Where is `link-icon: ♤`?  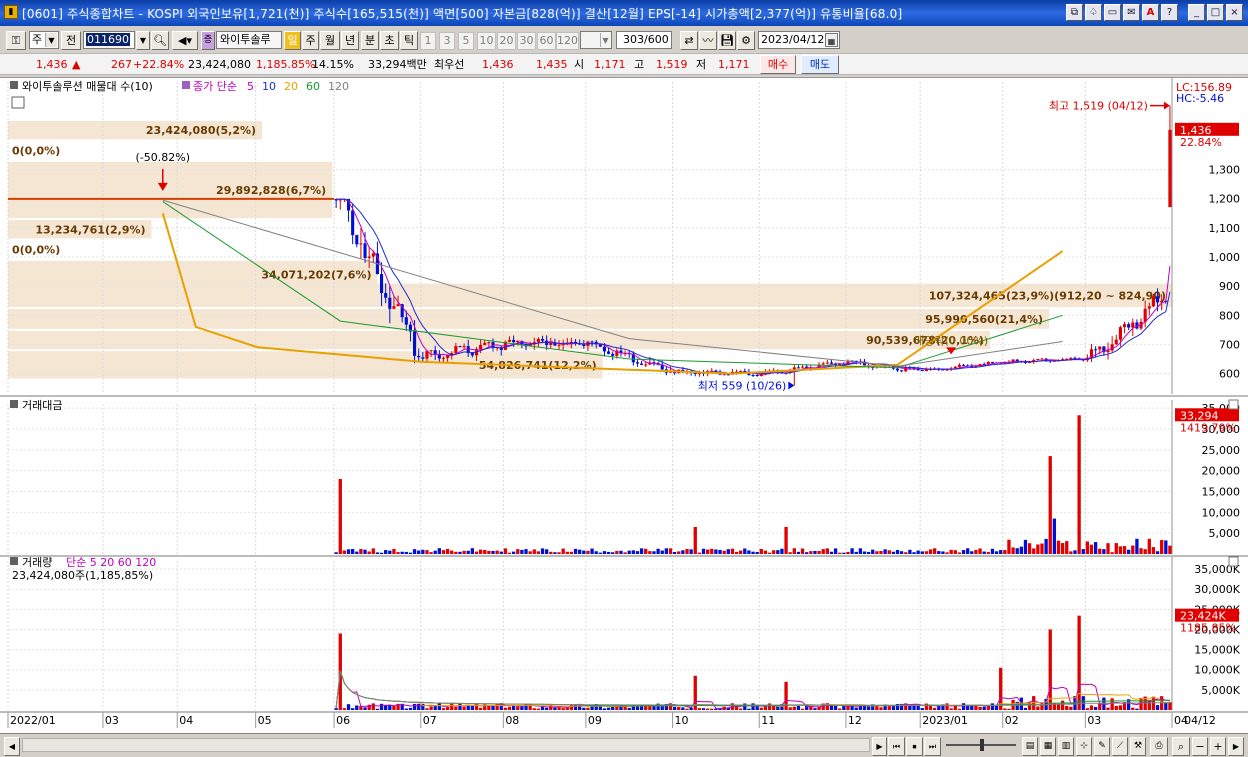 link-icon: ♤ is located at coordinates (1093, 12).